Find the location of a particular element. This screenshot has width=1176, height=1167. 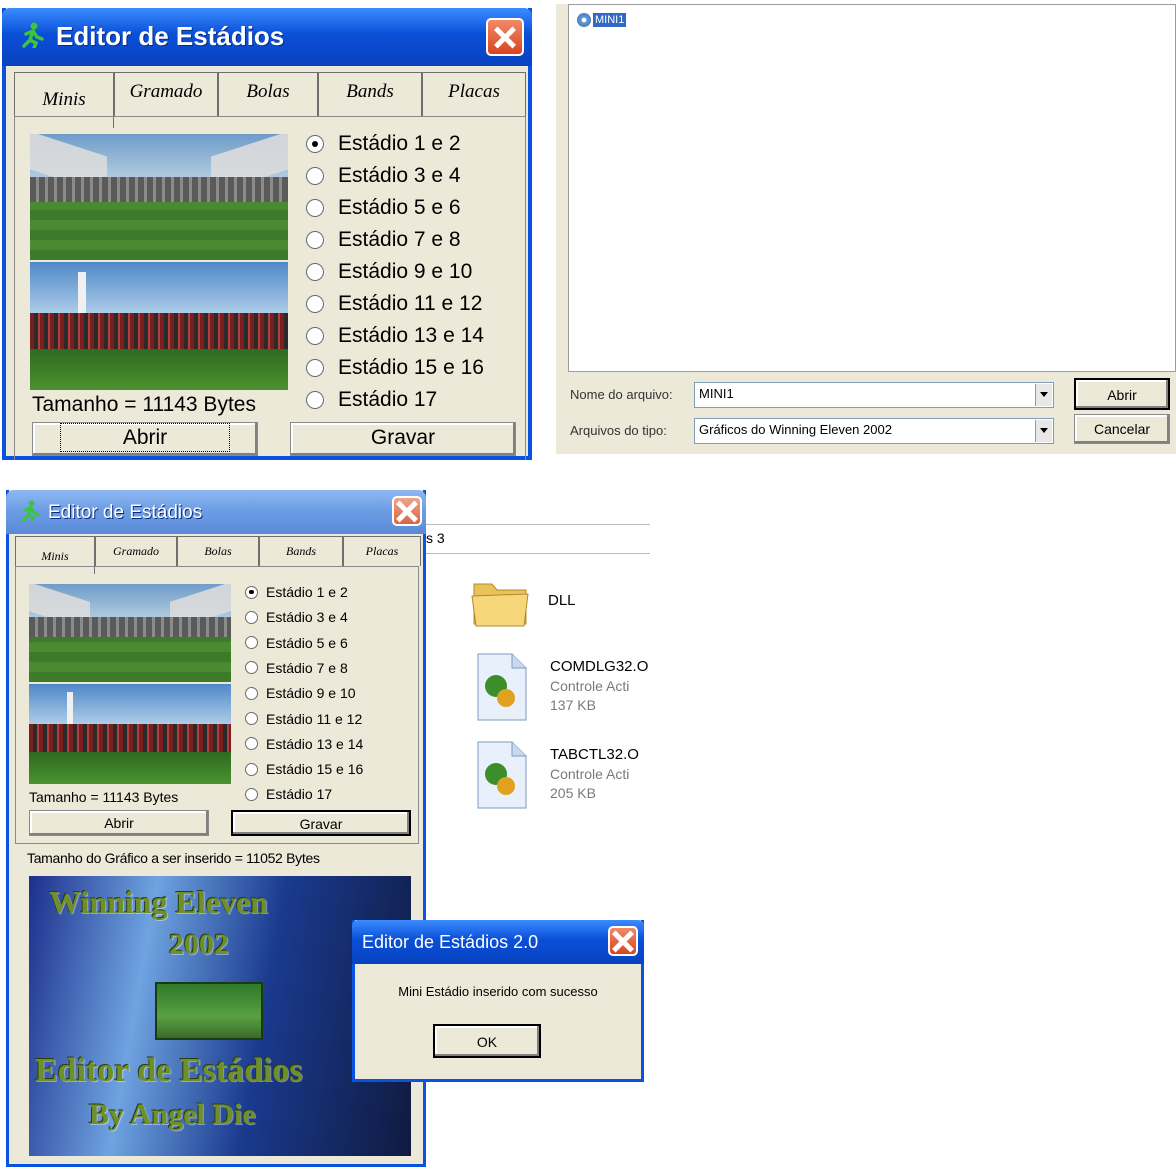

file-name: COMDLG32.O is located at coordinates (599, 666).